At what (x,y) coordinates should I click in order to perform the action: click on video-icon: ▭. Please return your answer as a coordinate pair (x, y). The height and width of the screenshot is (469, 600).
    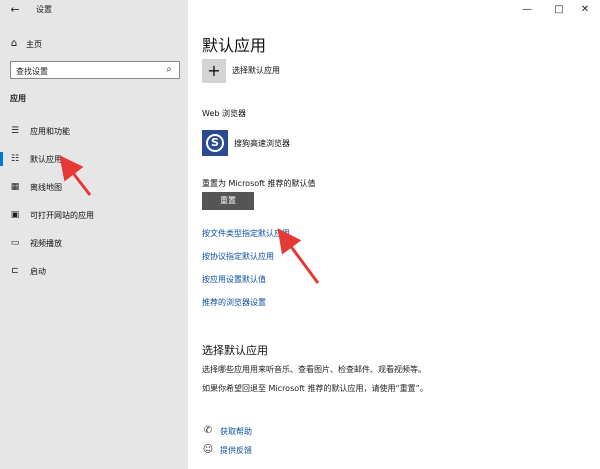
    Looking at the image, I should click on (15, 243).